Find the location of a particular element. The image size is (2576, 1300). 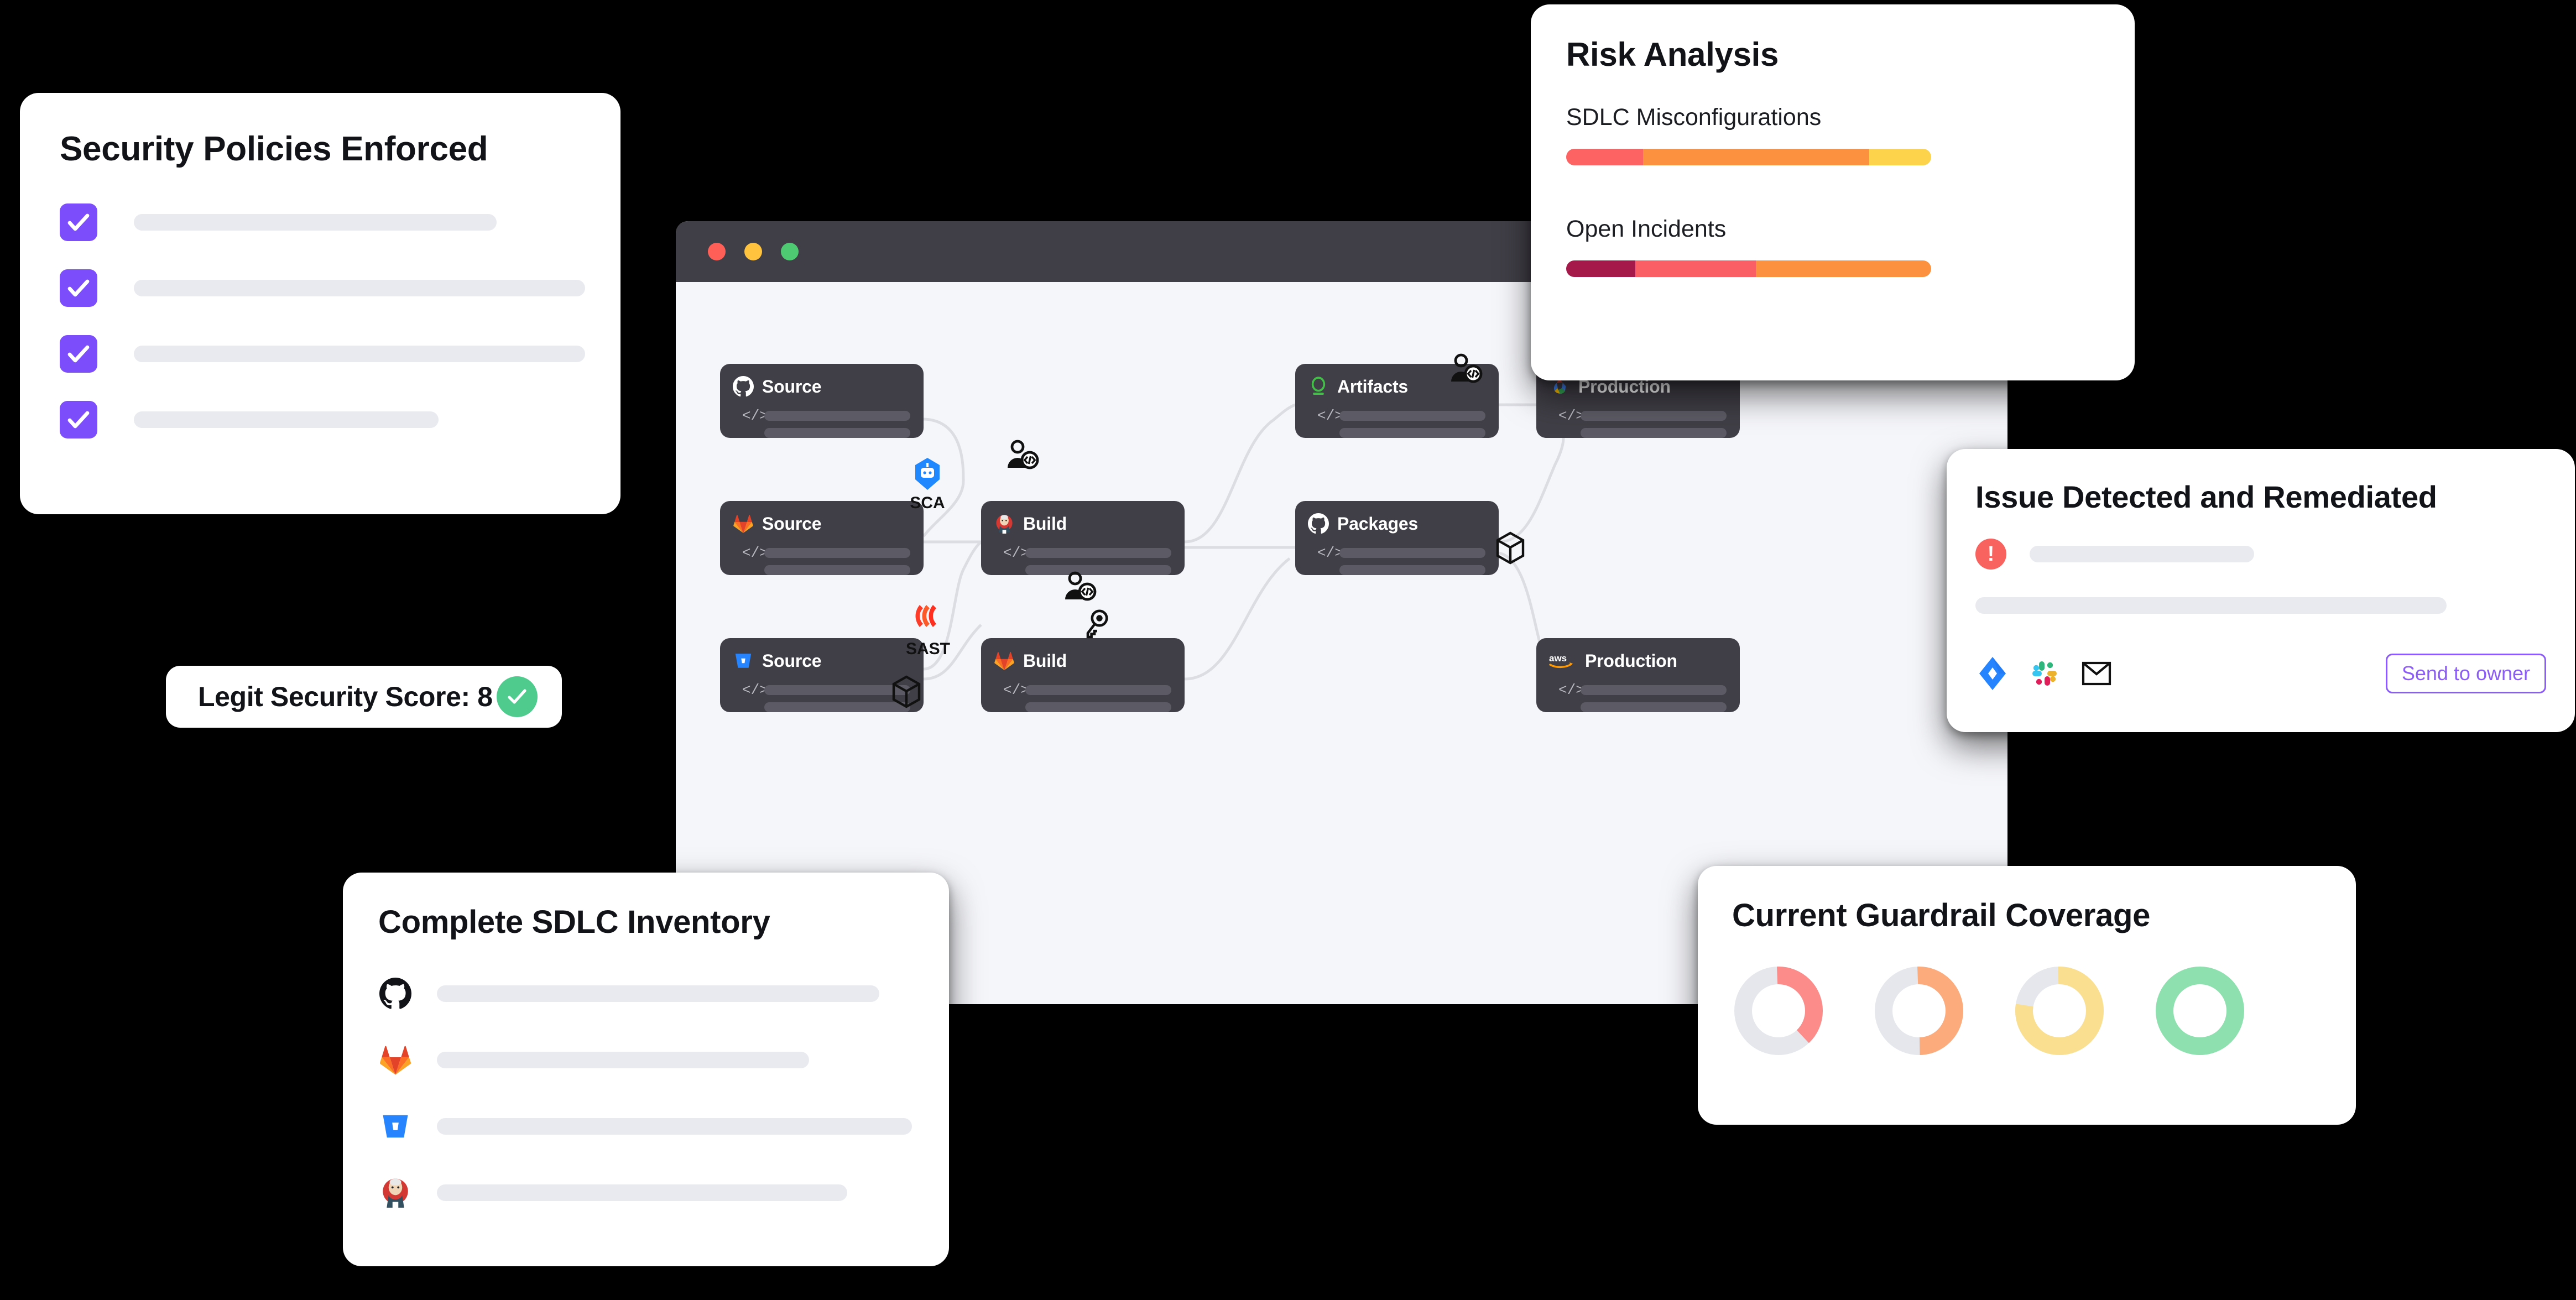

page-title: Issue Detected and Remediated is located at coordinates (2206, 496).